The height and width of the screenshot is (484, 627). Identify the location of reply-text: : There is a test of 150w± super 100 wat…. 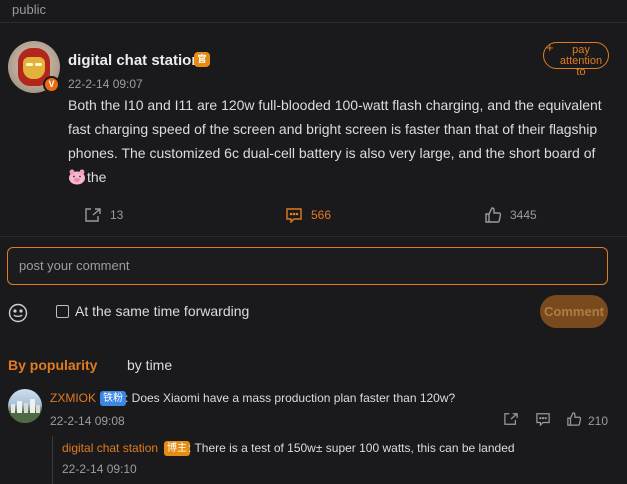
(351, 448).